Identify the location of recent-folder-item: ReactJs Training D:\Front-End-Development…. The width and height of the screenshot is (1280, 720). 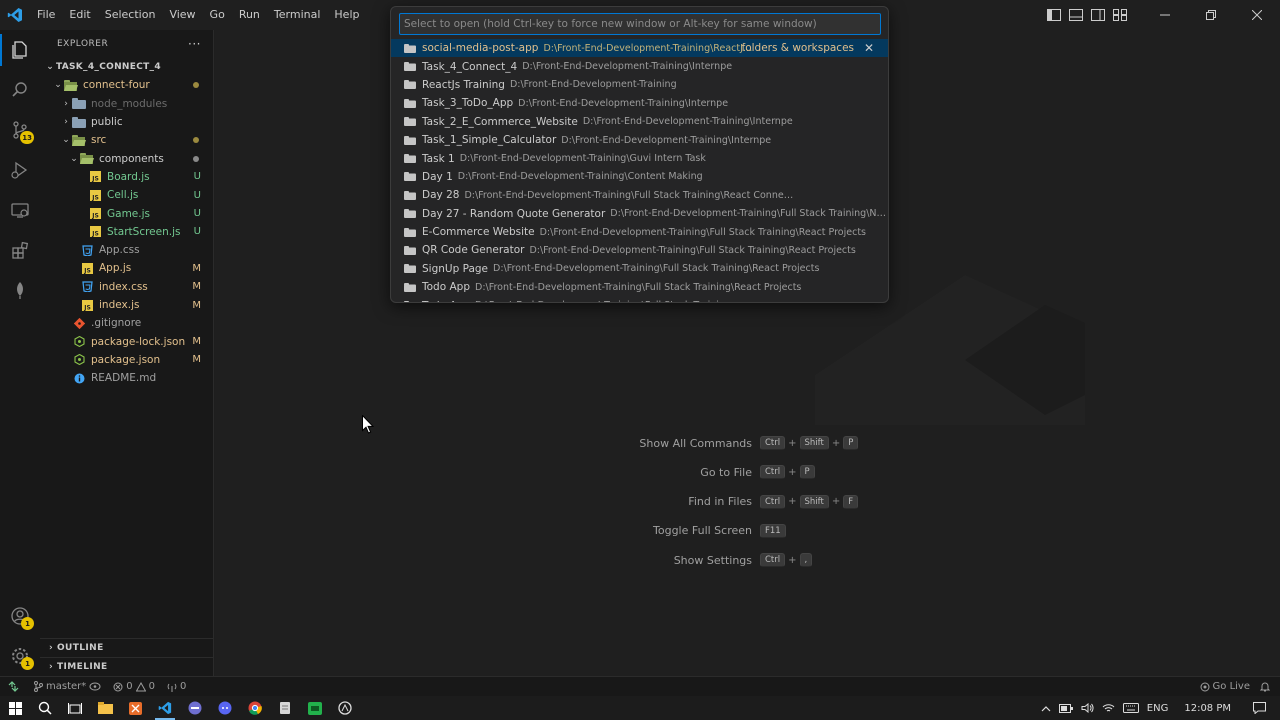
(639, 85).